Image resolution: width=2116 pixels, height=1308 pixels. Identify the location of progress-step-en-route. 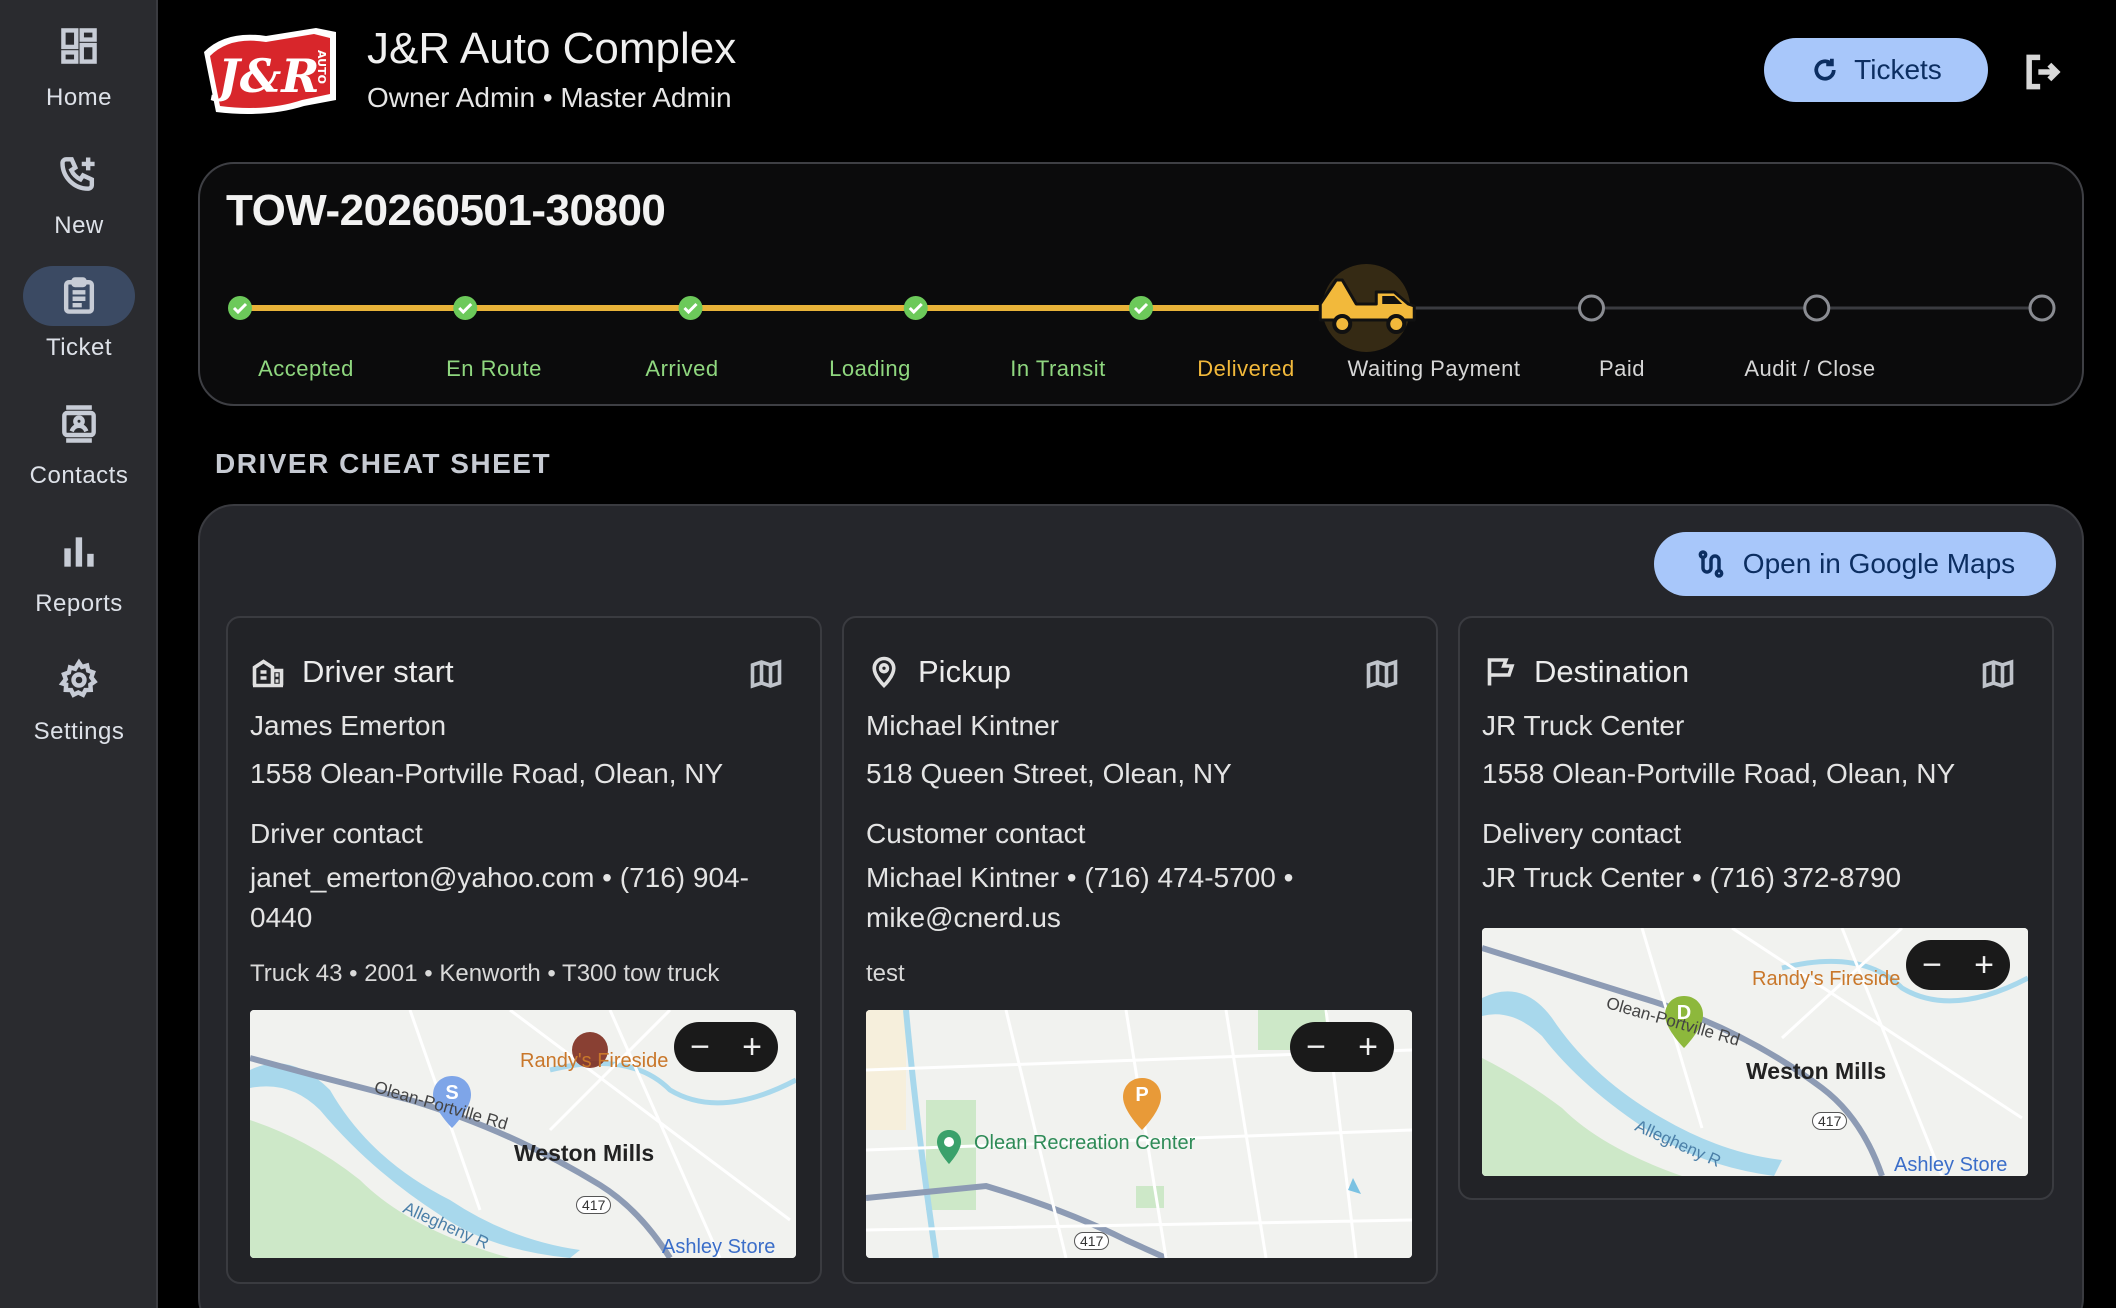
(465, 308).